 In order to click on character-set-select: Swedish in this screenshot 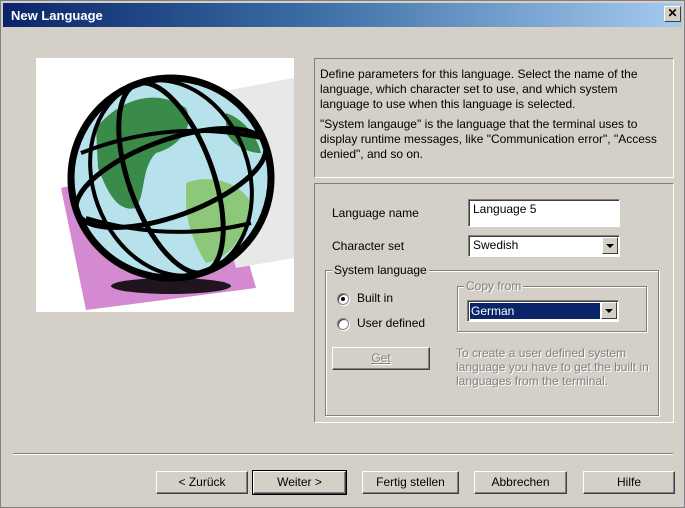, I will do `click(544, 246)`.